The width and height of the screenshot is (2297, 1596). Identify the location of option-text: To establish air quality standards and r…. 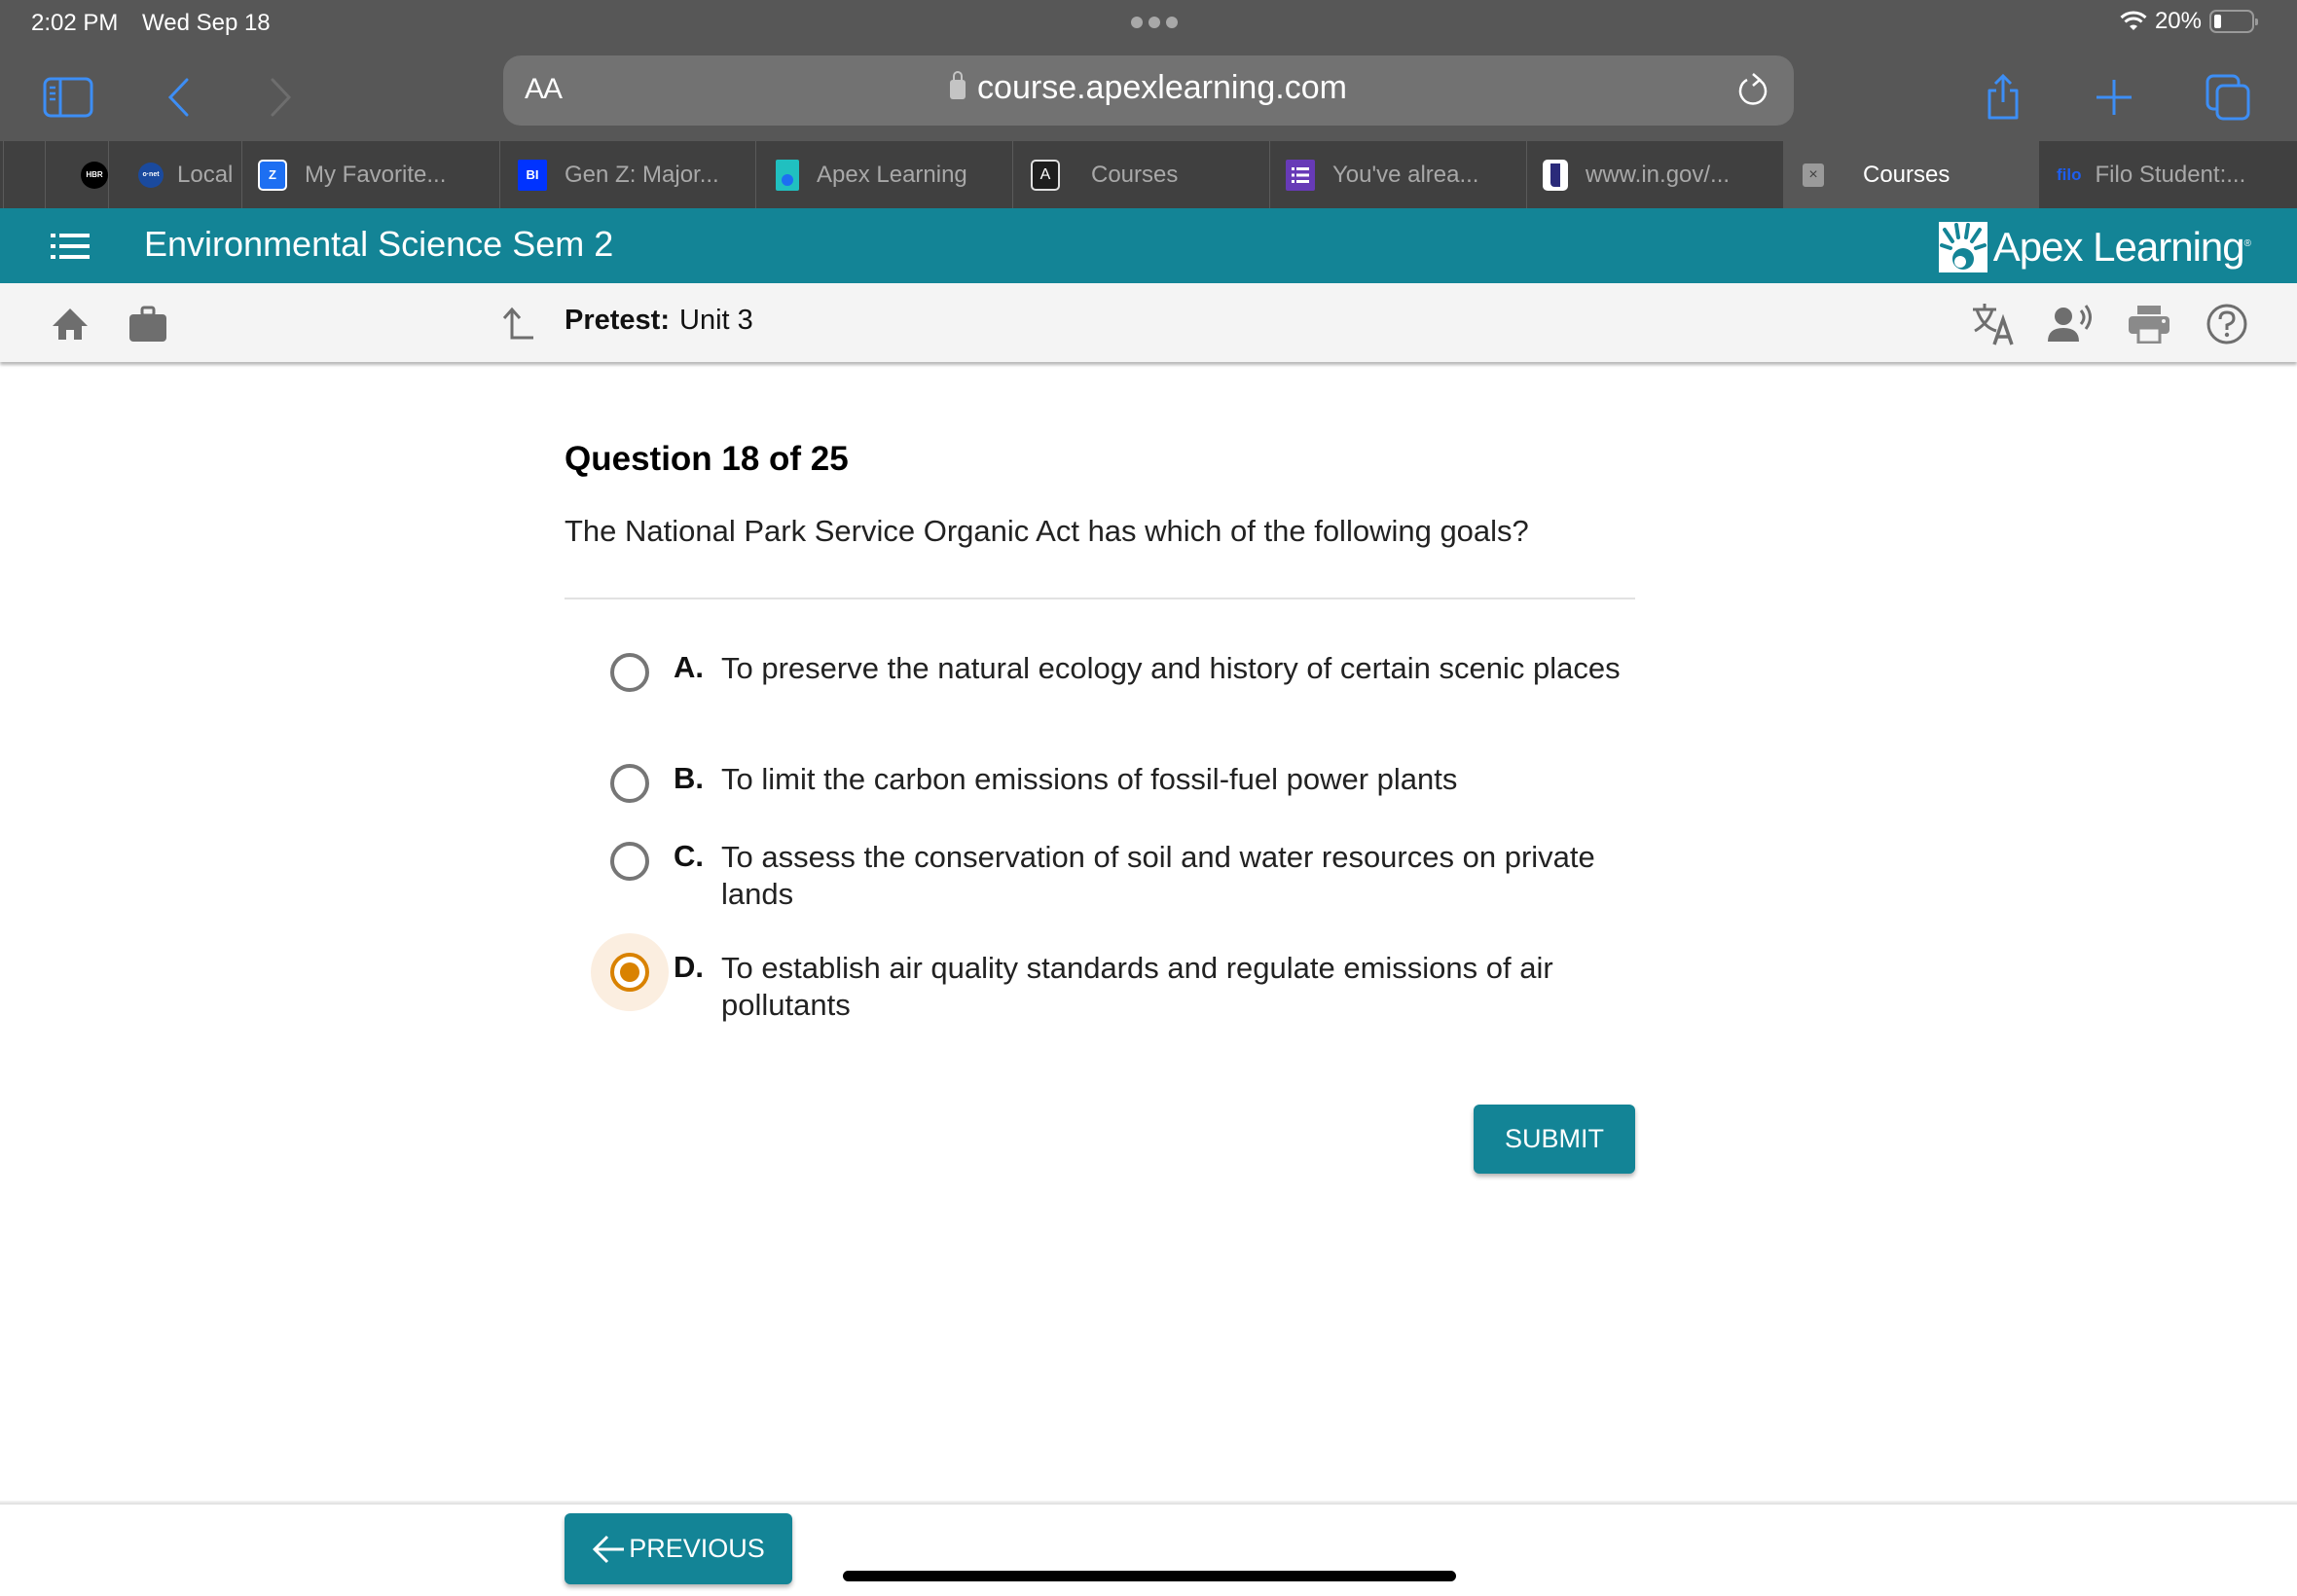
(1137, 987).